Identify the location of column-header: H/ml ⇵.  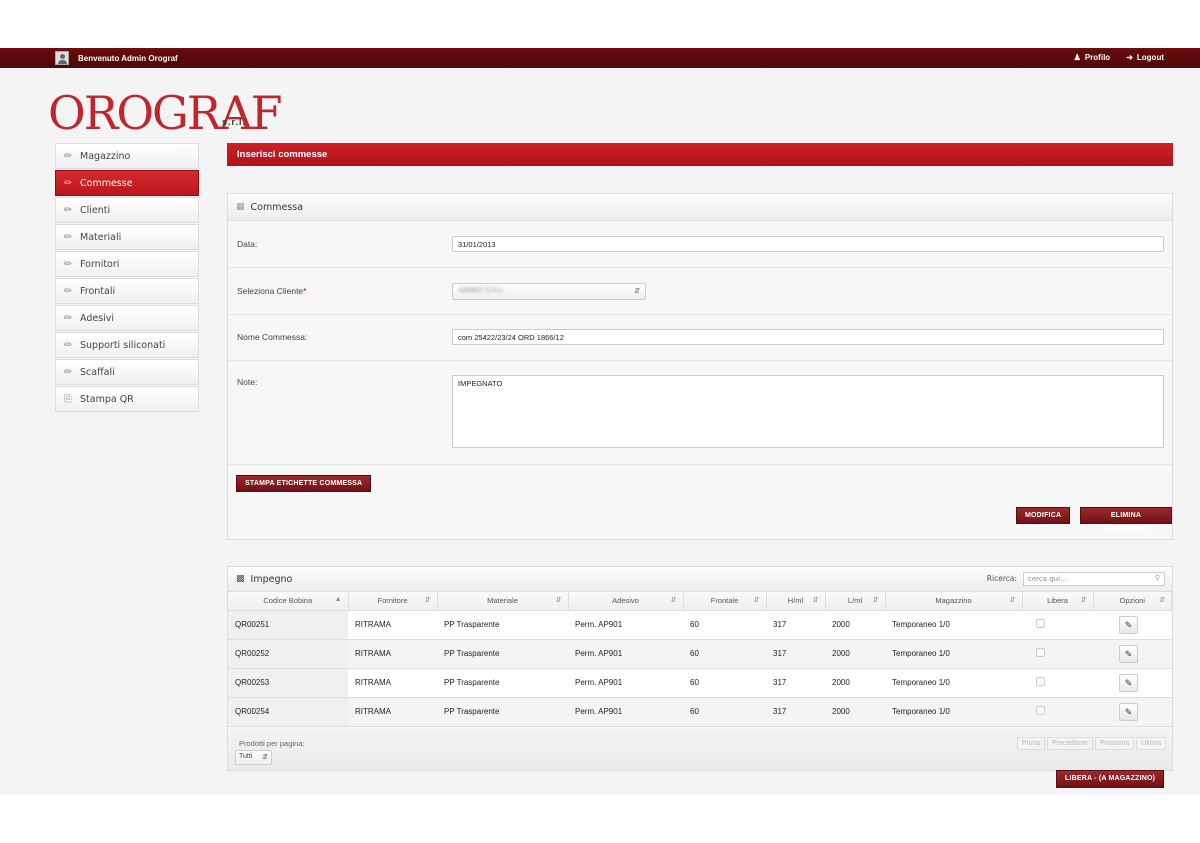
(796, 601).